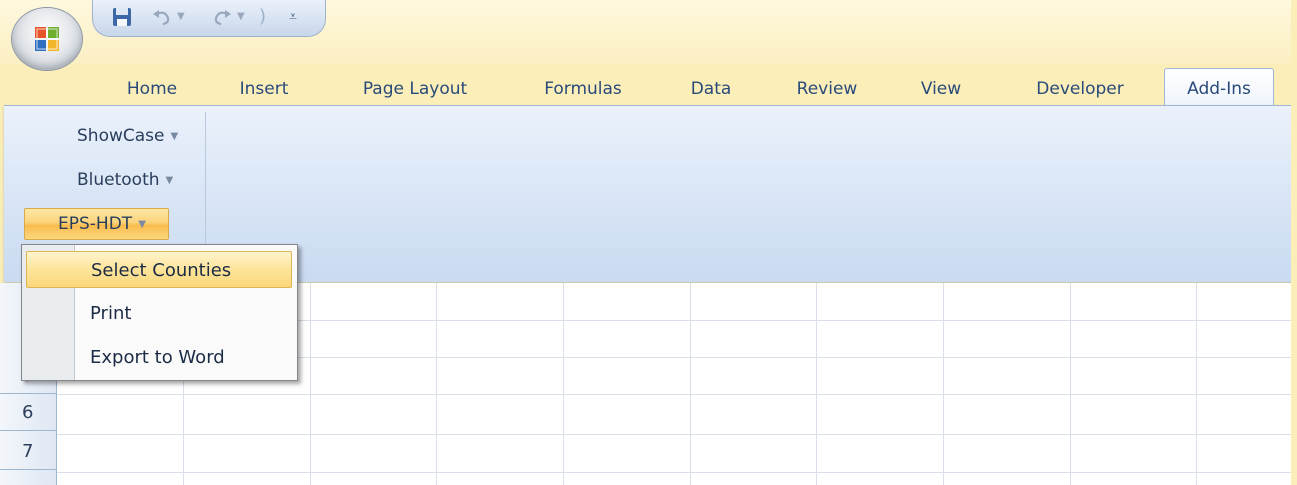 This screenshot has height=485, width=1297. Describe the element at coordinates (415, 89) in the screenshot. I see `tab-page-layout: Page Layout` at that location.